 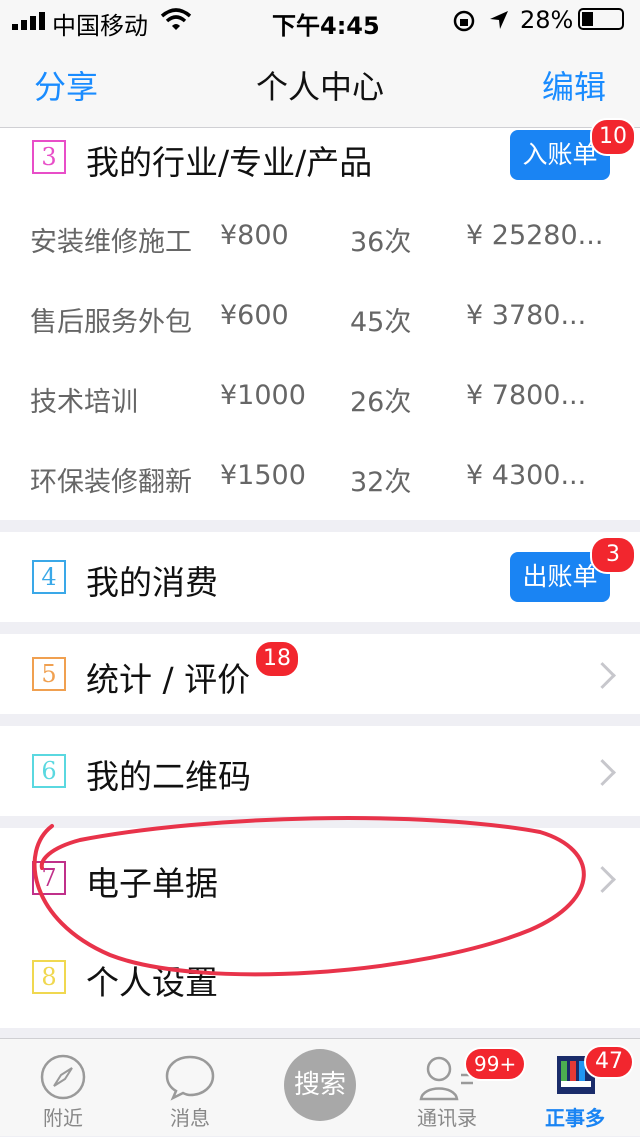 I want to click on tab-label: 正事多, so click(x=575, y=1118).